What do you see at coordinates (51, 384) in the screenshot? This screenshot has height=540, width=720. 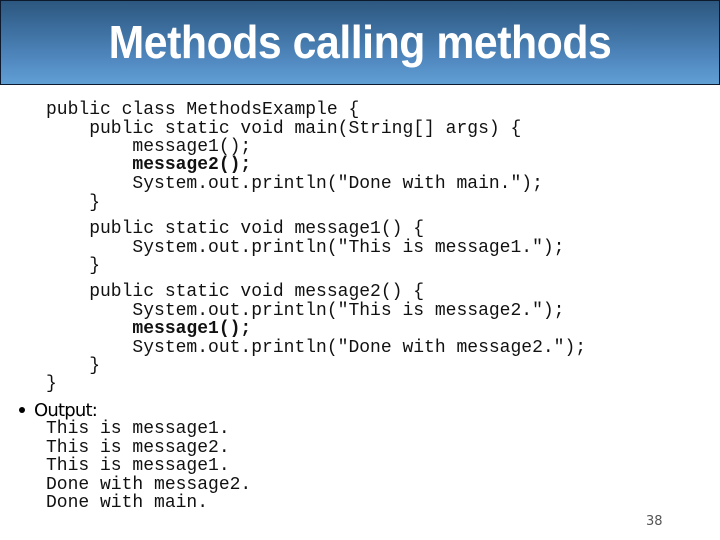 I see `code-line-class-close: }` at bounding box center [51, 384].